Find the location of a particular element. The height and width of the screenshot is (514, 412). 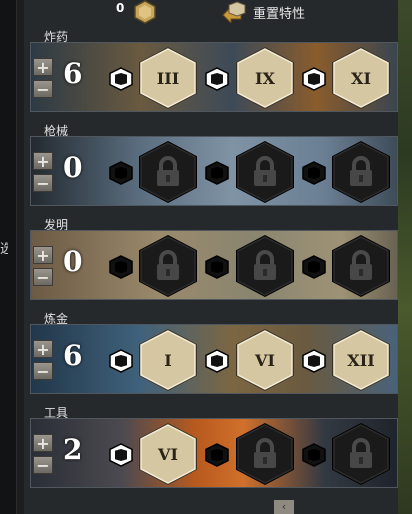

trait-numeral: IX is located at coordinates (265, 78).